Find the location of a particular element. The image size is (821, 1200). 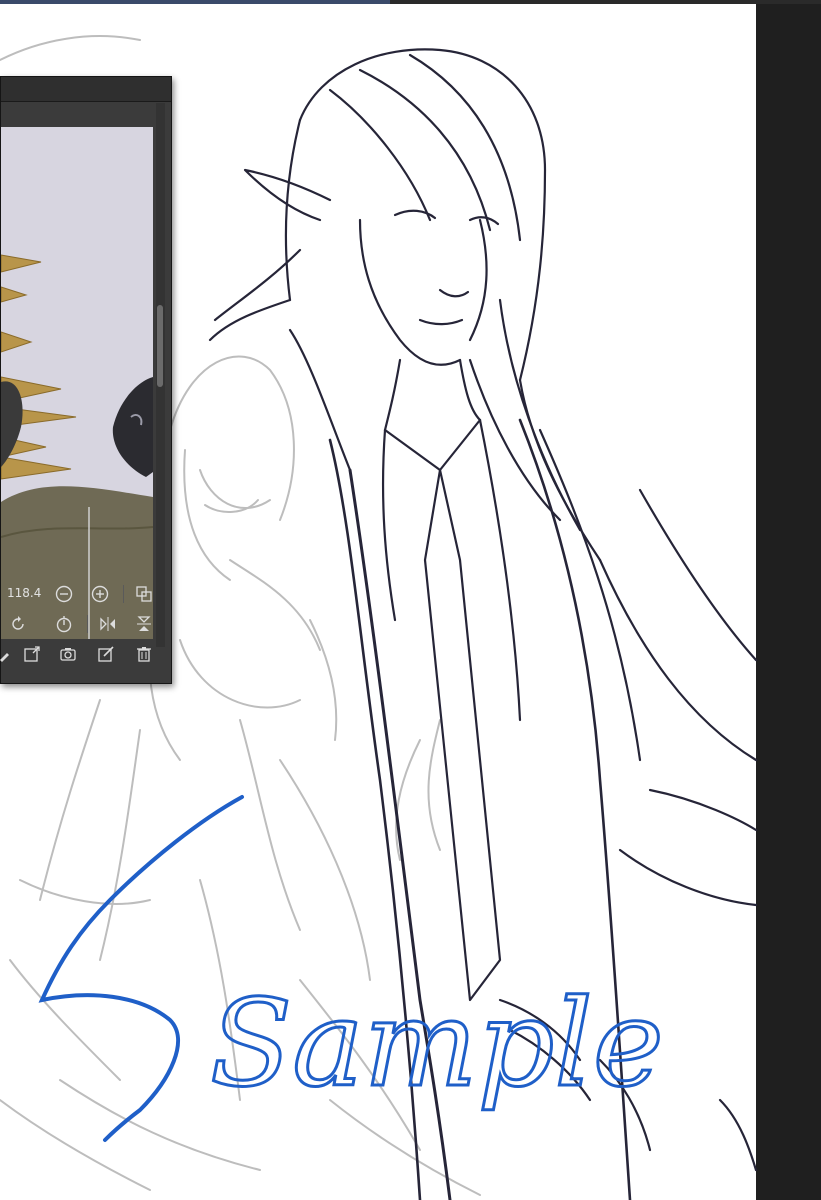

panel-toolbar: 118.4 is located at coordinates (82, 627).